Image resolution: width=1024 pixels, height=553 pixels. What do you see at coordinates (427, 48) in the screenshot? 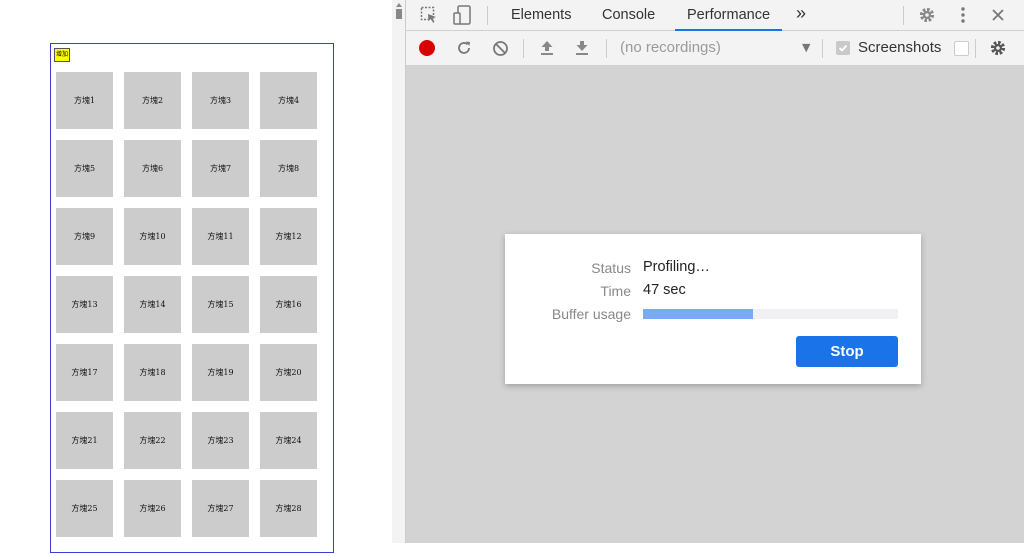
I see `record-button` at bounding box center [427, 48].